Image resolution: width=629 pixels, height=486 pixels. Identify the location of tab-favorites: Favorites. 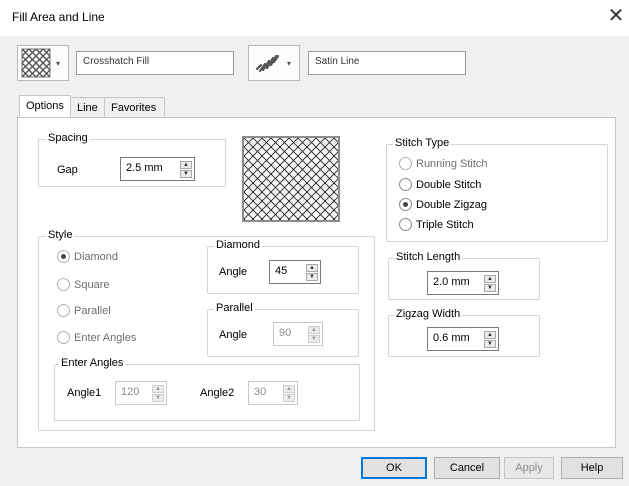
(135, 108).